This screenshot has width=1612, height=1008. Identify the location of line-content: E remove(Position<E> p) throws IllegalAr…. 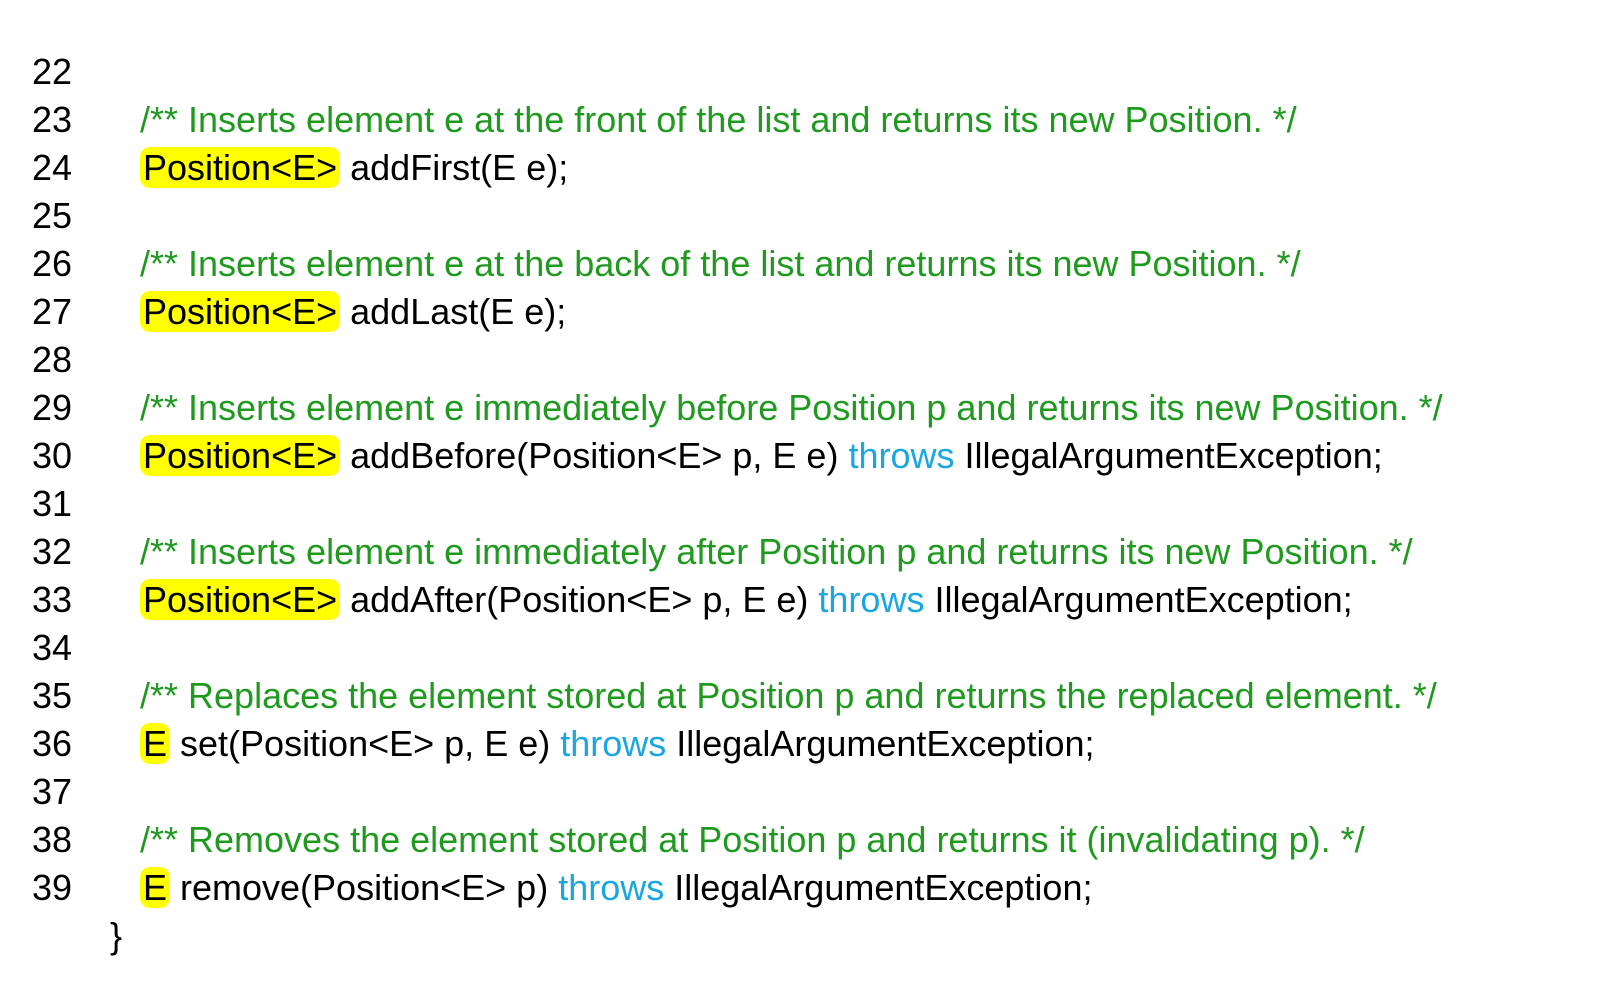
(616, 888).